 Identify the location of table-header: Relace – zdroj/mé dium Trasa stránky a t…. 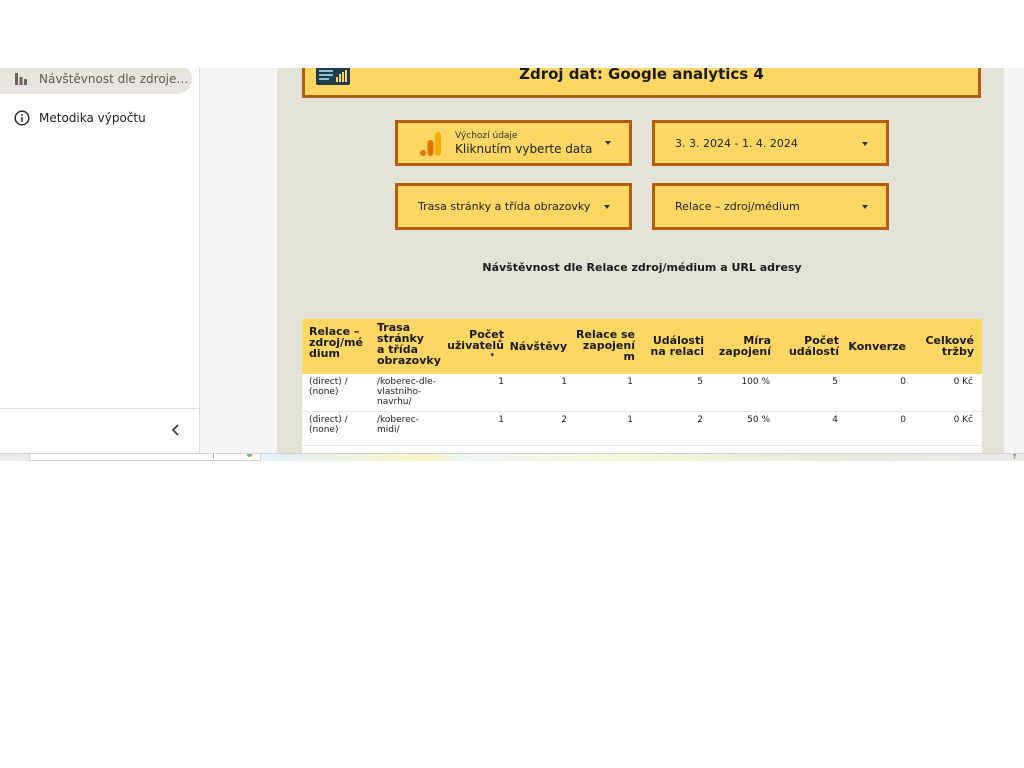
(642, 346).